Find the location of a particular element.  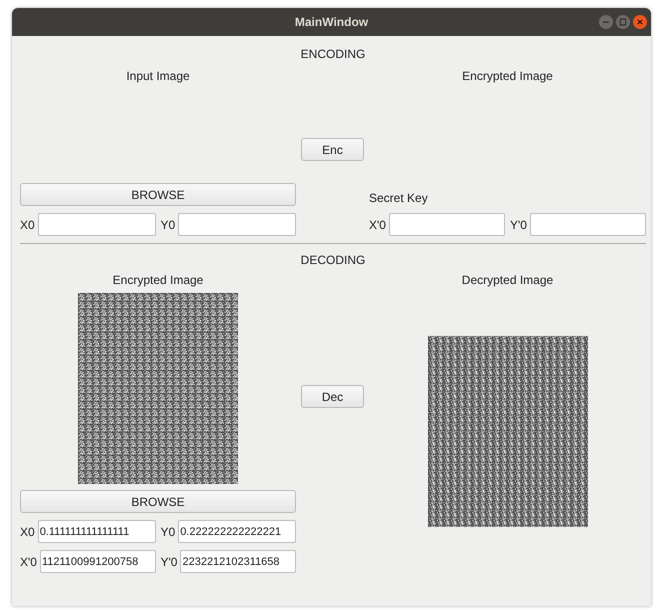

input-field: 2232212102311658 is located at coordinates (238, 561).